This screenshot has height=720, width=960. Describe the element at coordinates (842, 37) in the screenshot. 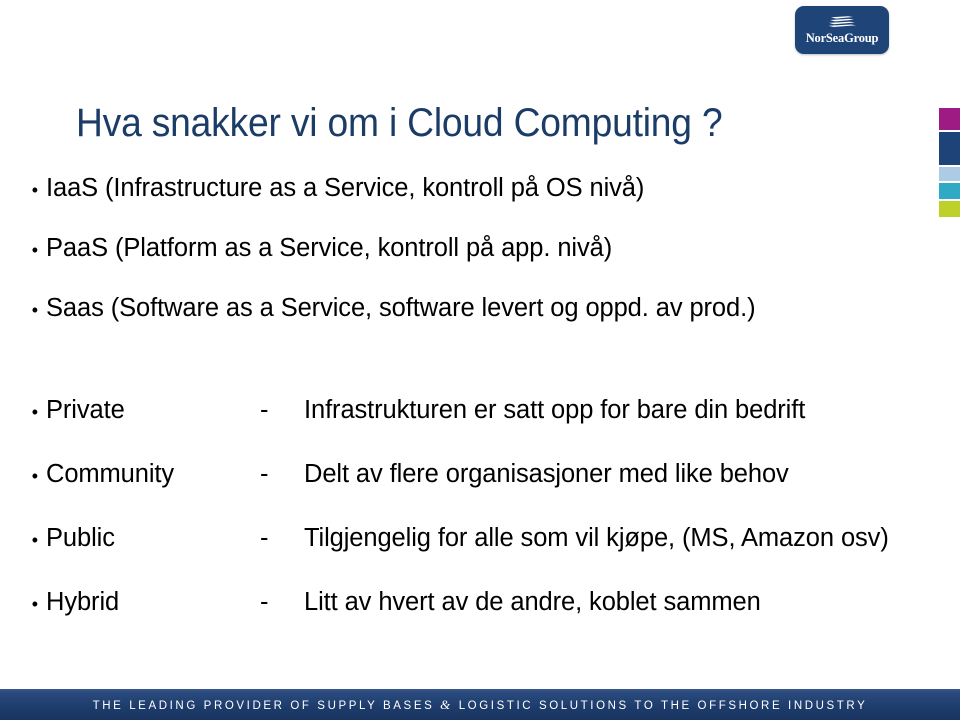

I see `logo-wordmark: NorSeaGroup` at that location.